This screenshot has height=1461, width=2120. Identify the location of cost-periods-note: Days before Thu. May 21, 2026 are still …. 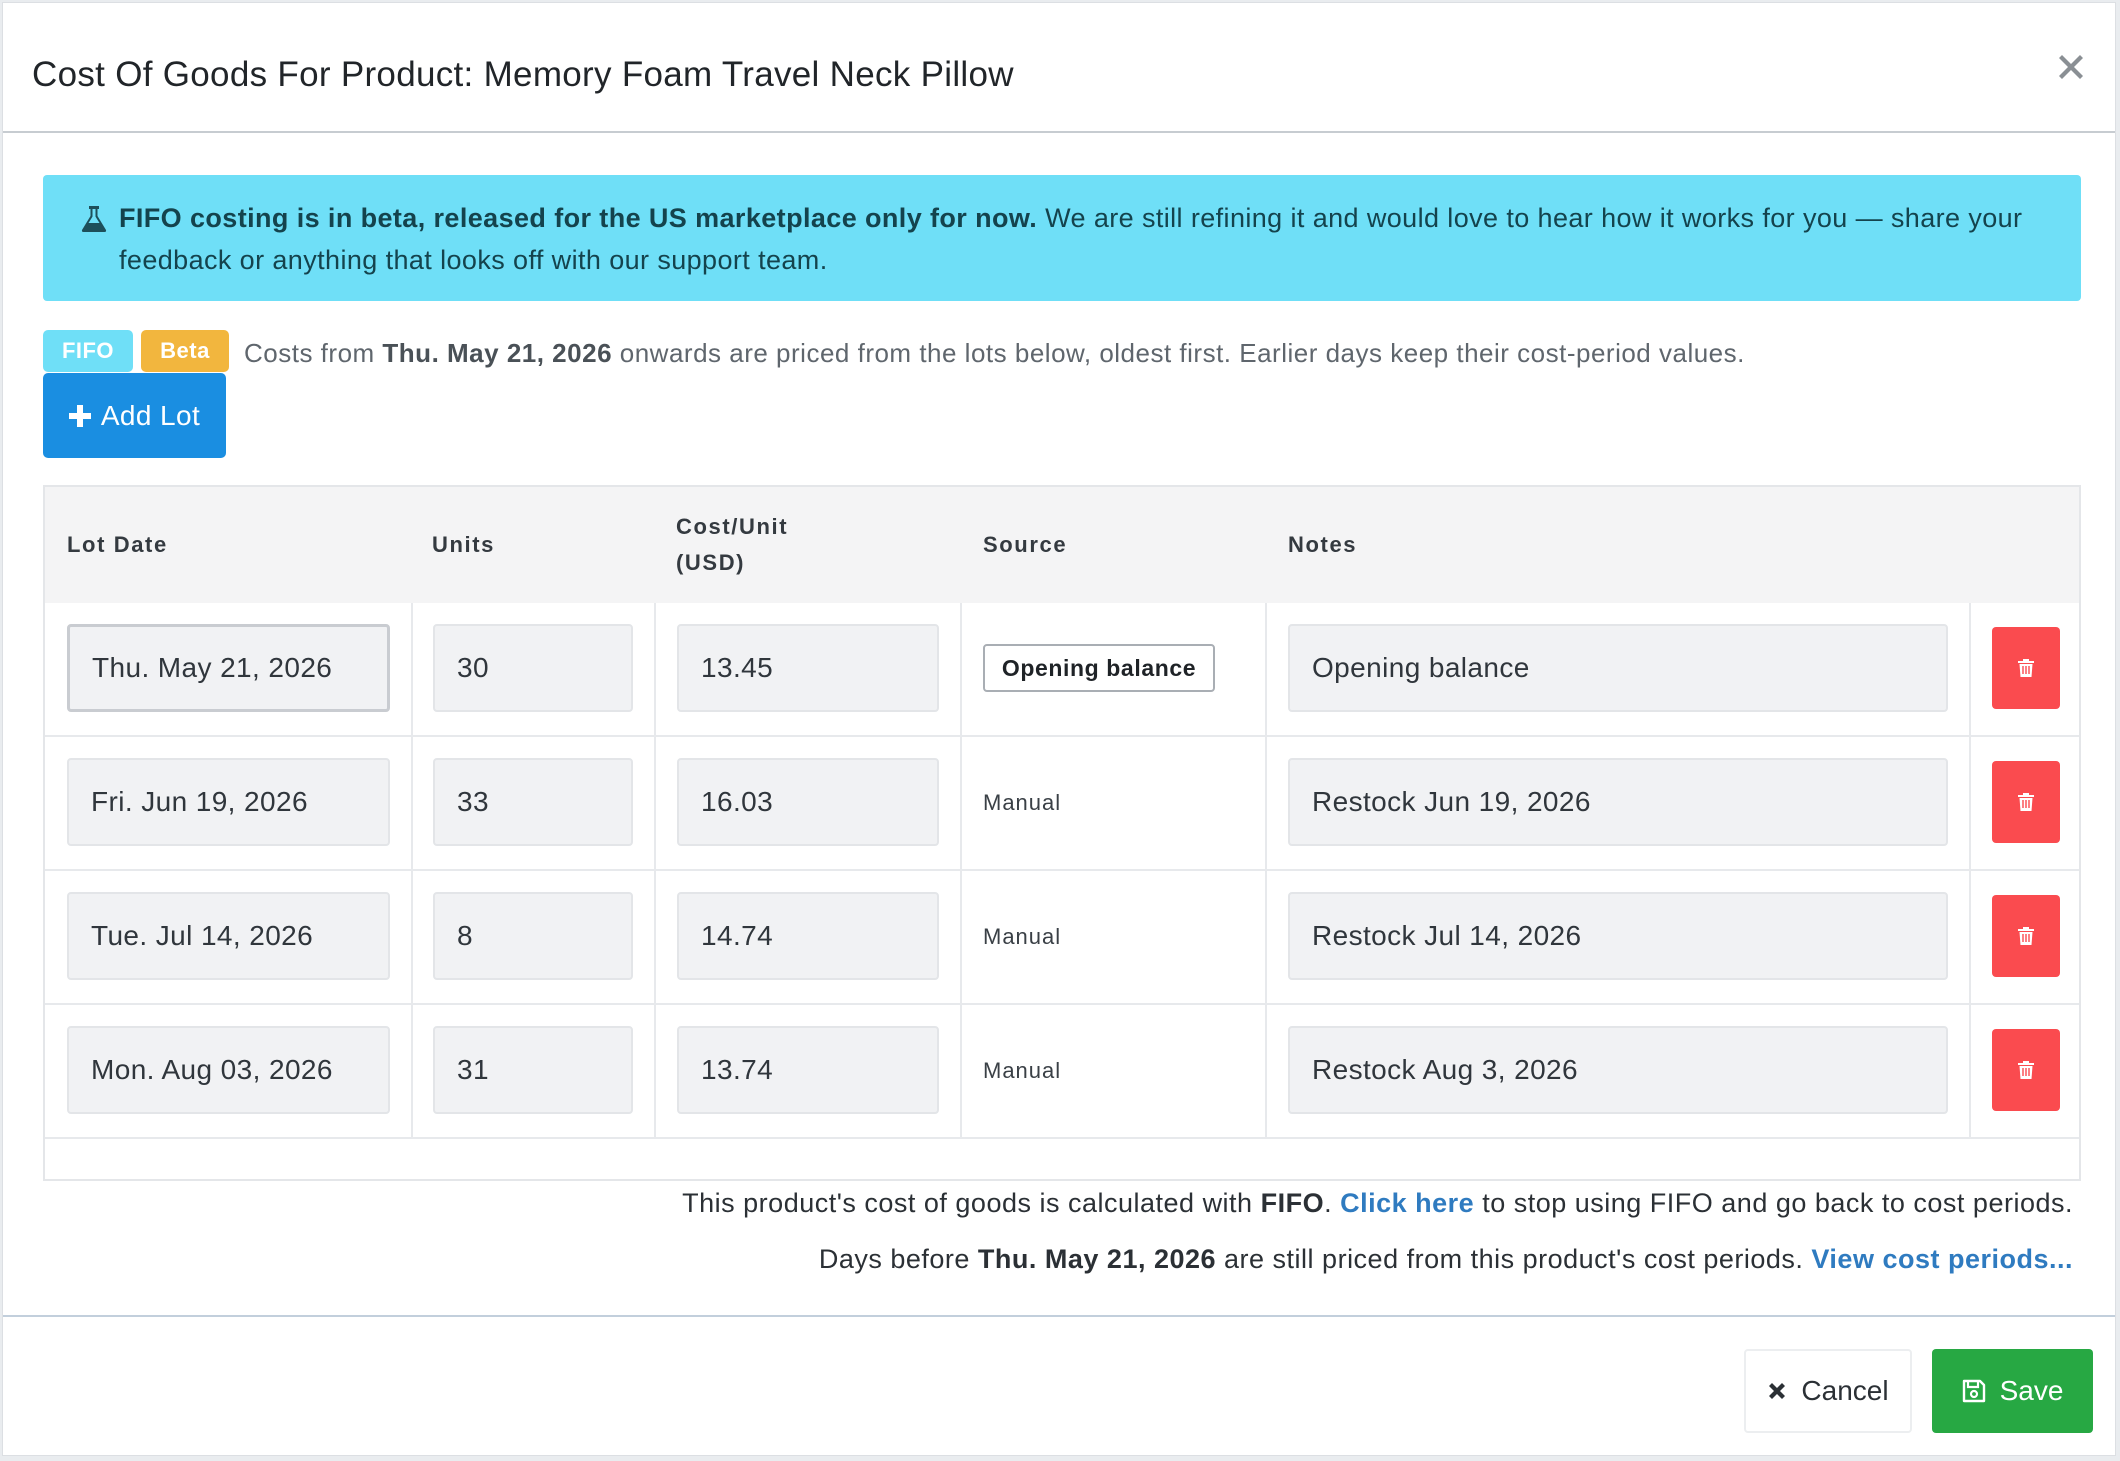
(1446, 1259).